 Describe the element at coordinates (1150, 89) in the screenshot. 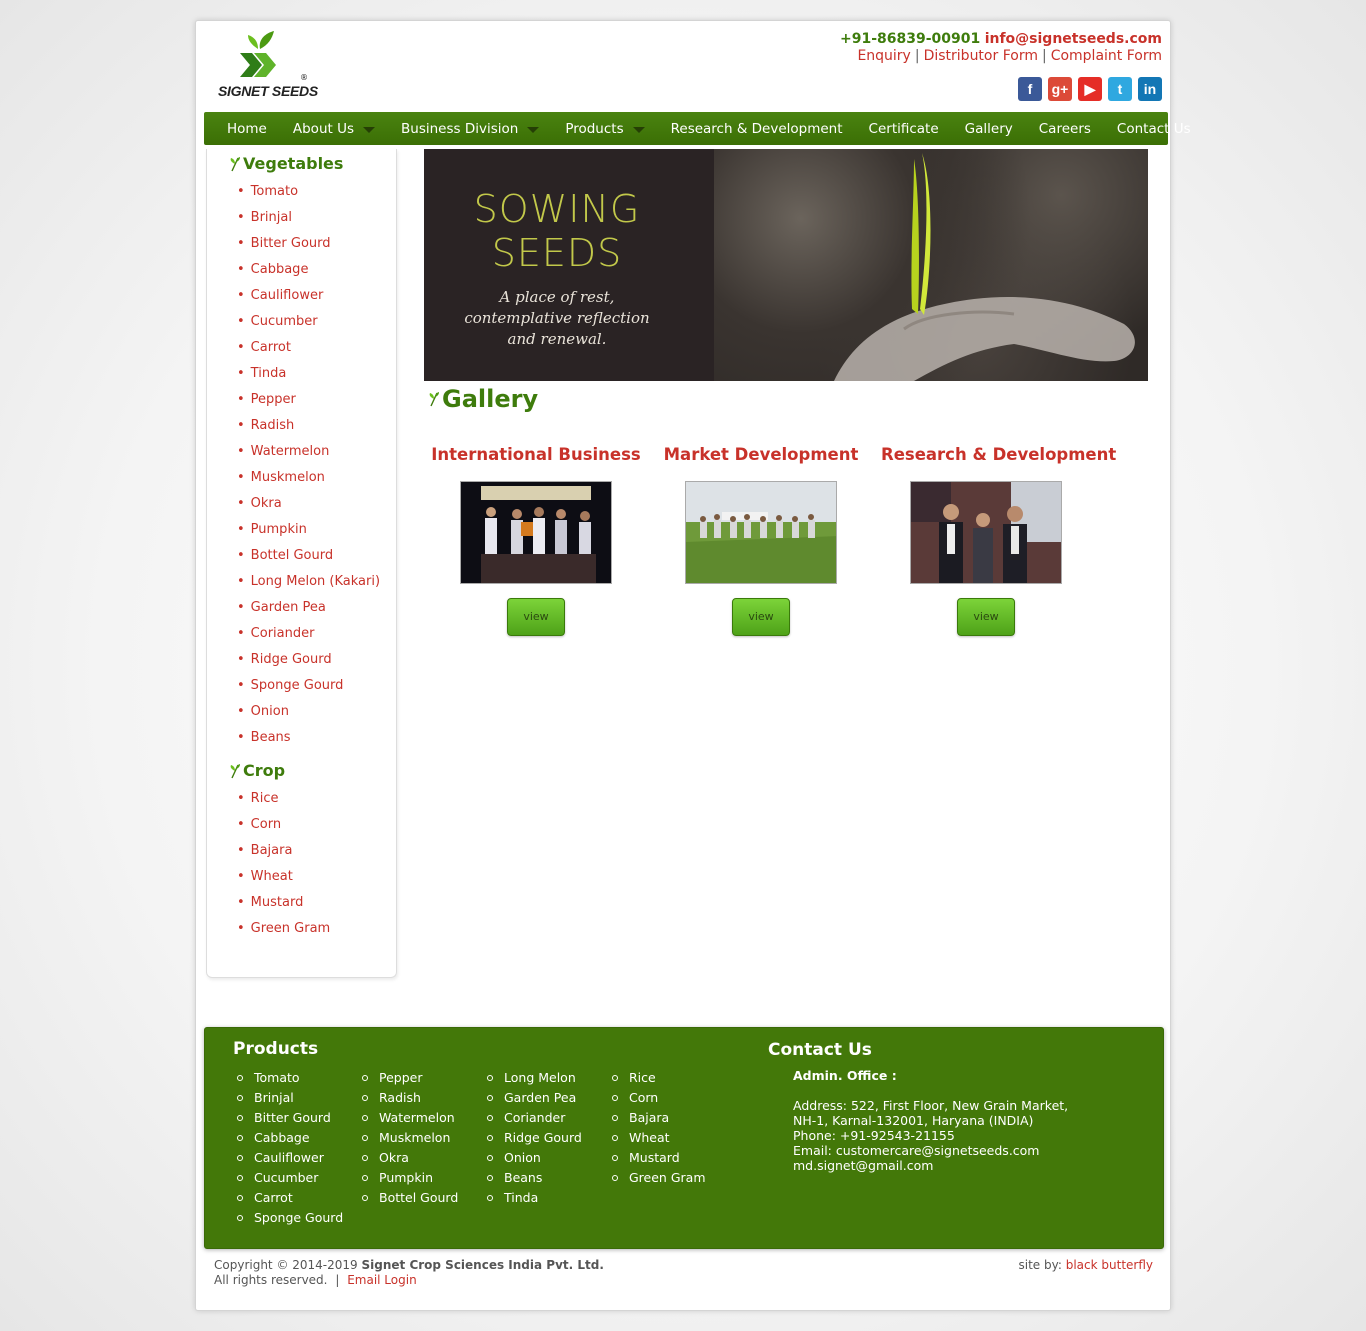

I see `linkedin-icon: in` at that location.